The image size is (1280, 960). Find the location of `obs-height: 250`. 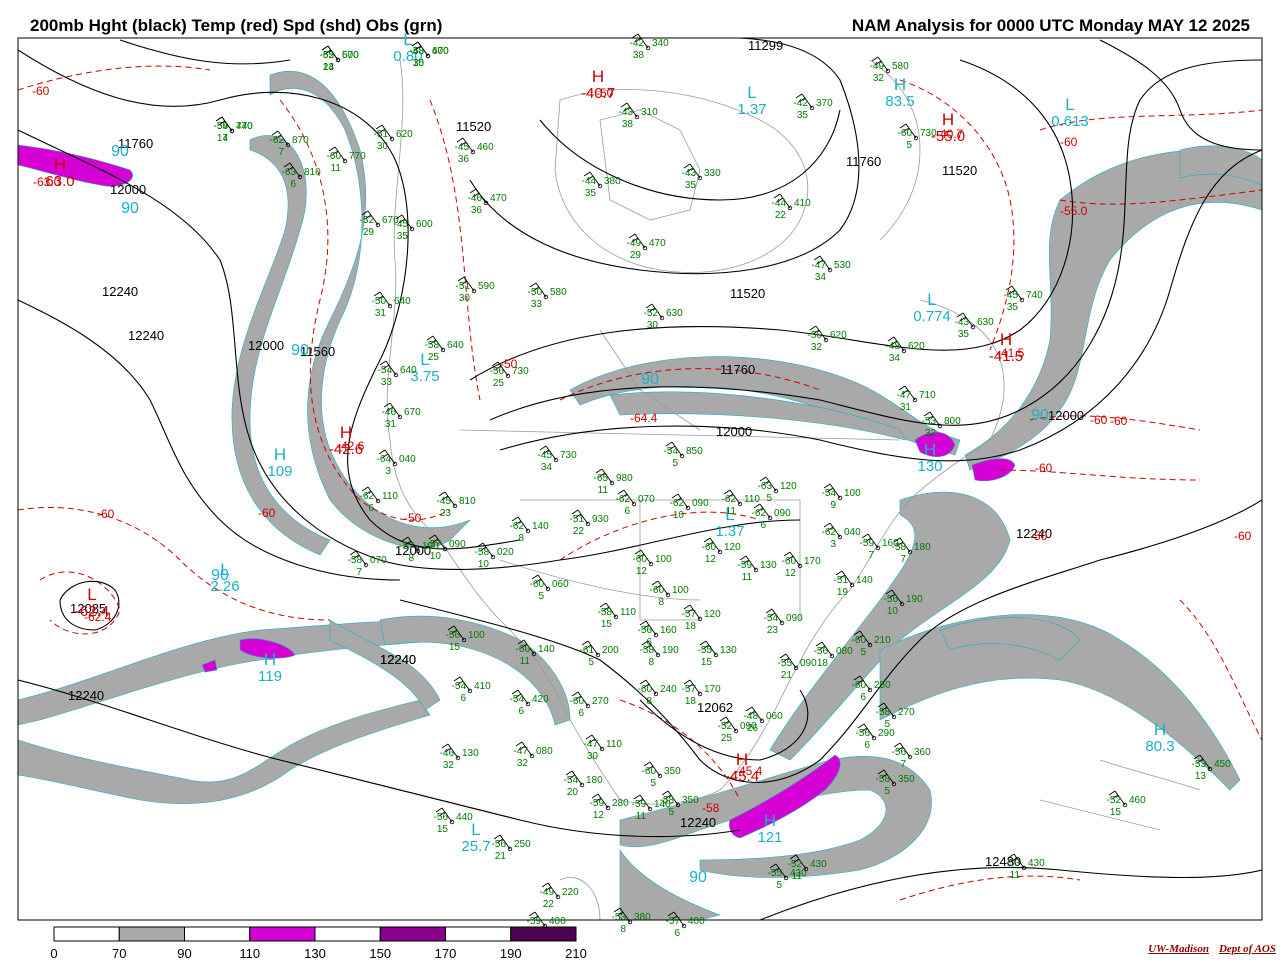

obs-height: 250 is located at coordinates (882, 685).